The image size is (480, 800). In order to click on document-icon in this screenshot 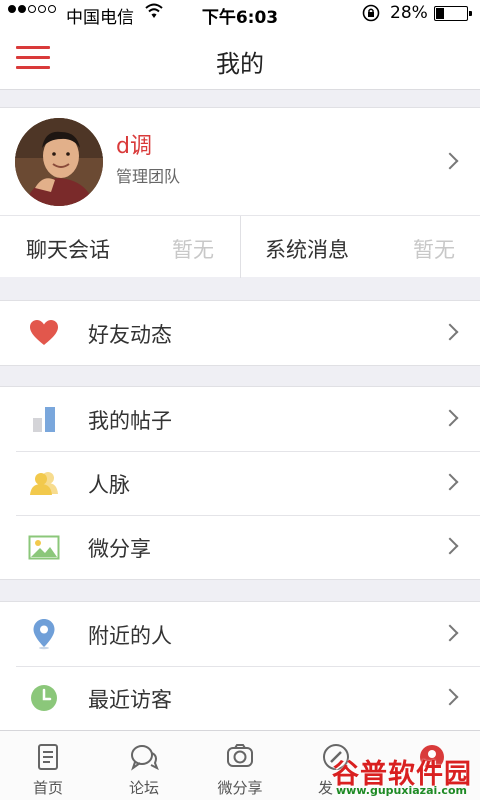, I will do `click(48, 757)`.